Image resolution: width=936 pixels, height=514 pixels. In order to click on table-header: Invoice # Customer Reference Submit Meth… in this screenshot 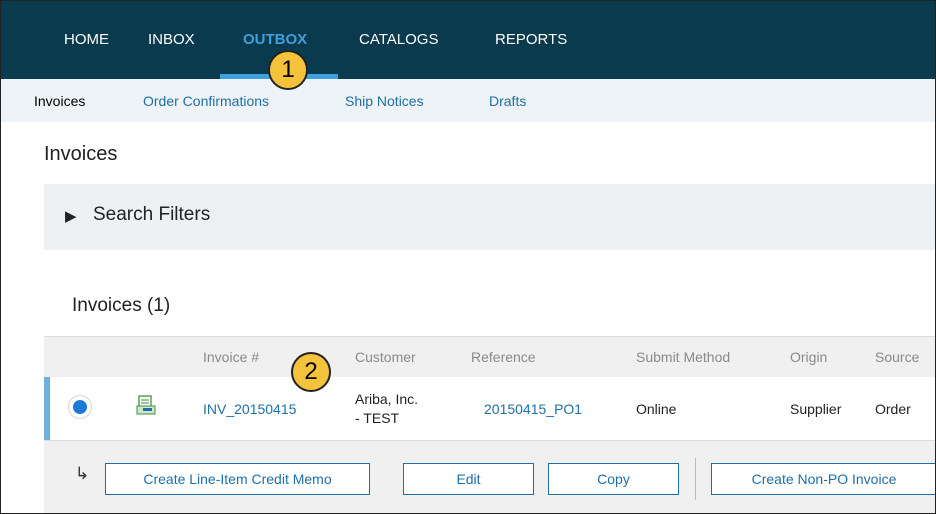, I will do `click(489, 357)`.